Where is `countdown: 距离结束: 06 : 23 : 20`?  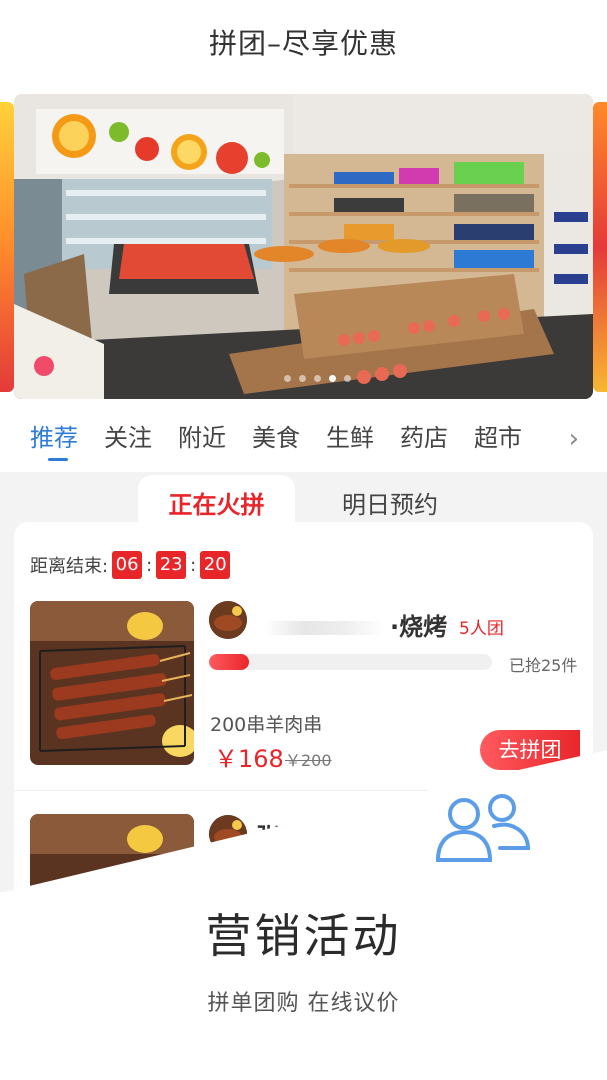 countdown: 距离结束: 06 : 23 : 20 is located at coordinates (132, 565).